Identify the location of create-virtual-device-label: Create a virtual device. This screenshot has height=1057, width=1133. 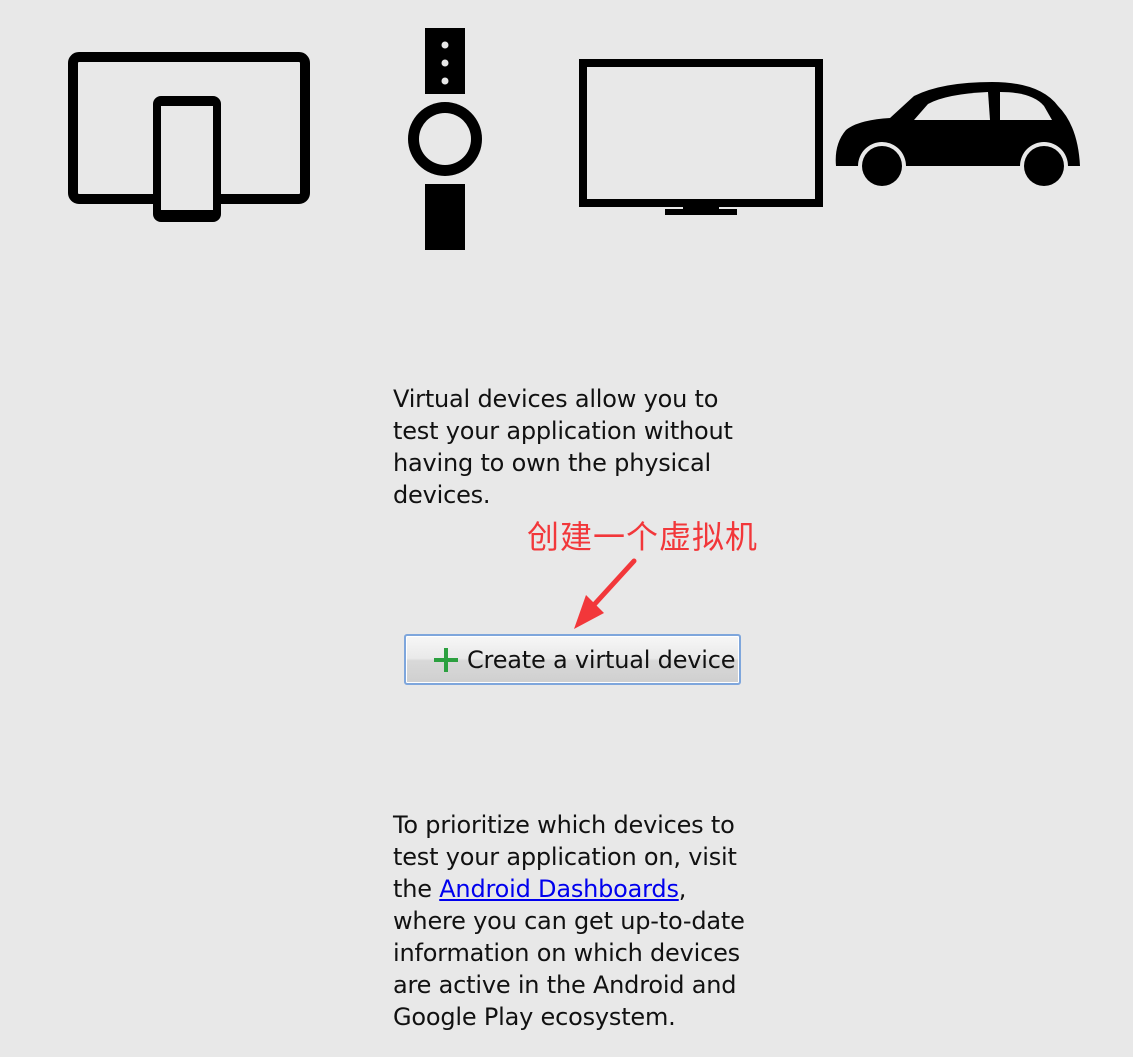
(601, 659).